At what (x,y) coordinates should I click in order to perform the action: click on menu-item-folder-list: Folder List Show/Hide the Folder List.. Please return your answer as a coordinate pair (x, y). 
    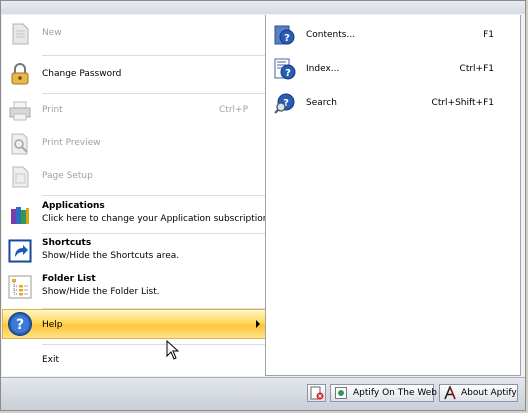
    Looking at the image, I should click on (134, 288).